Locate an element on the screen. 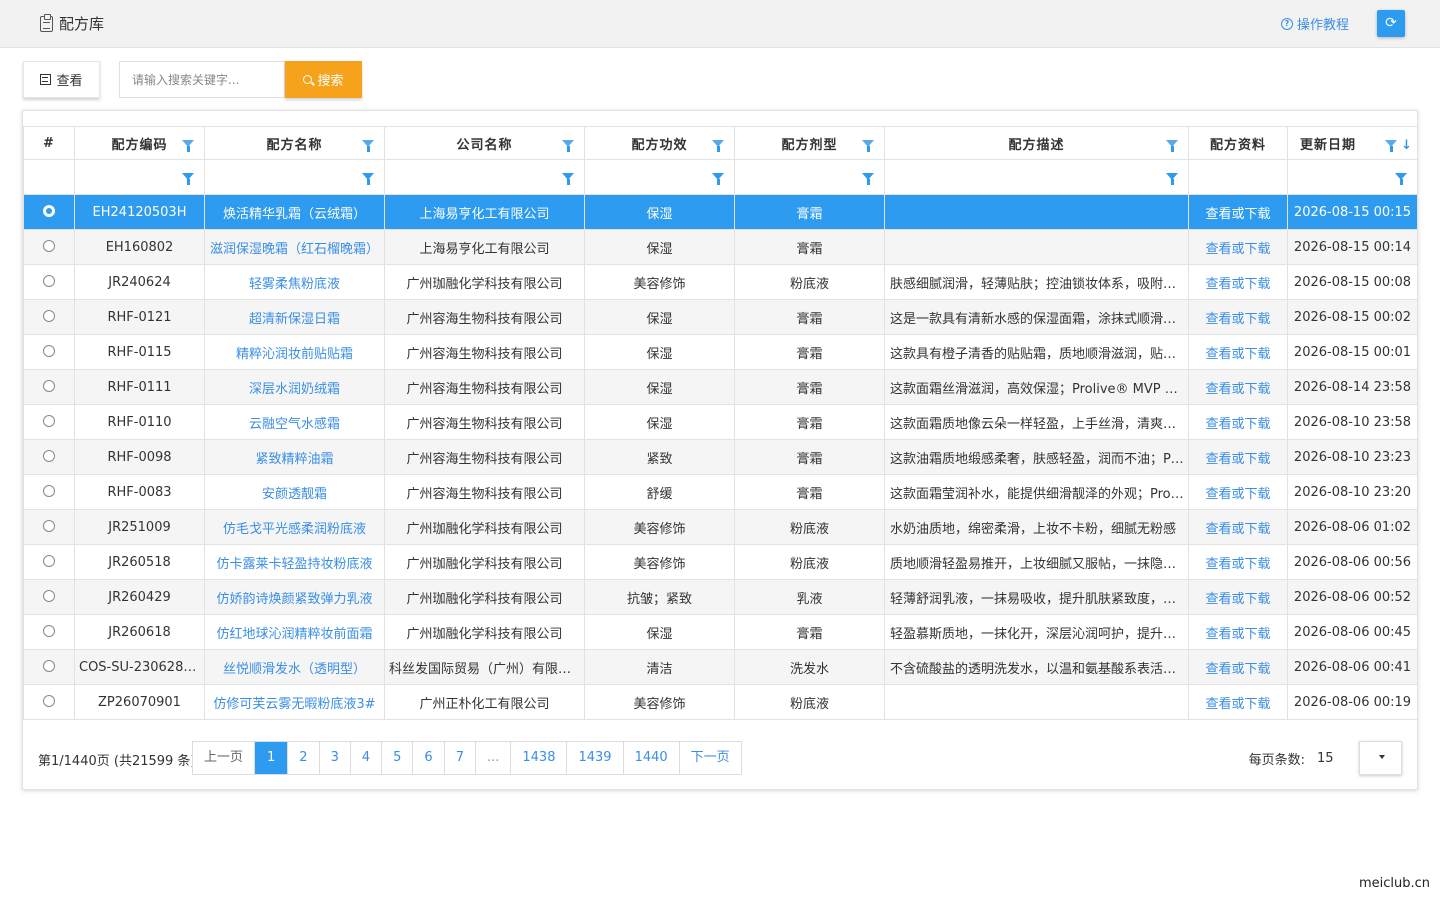 The width and height of the screenshot is (1440, 900). page-button: 1440 is located at coordinates (651, 758).